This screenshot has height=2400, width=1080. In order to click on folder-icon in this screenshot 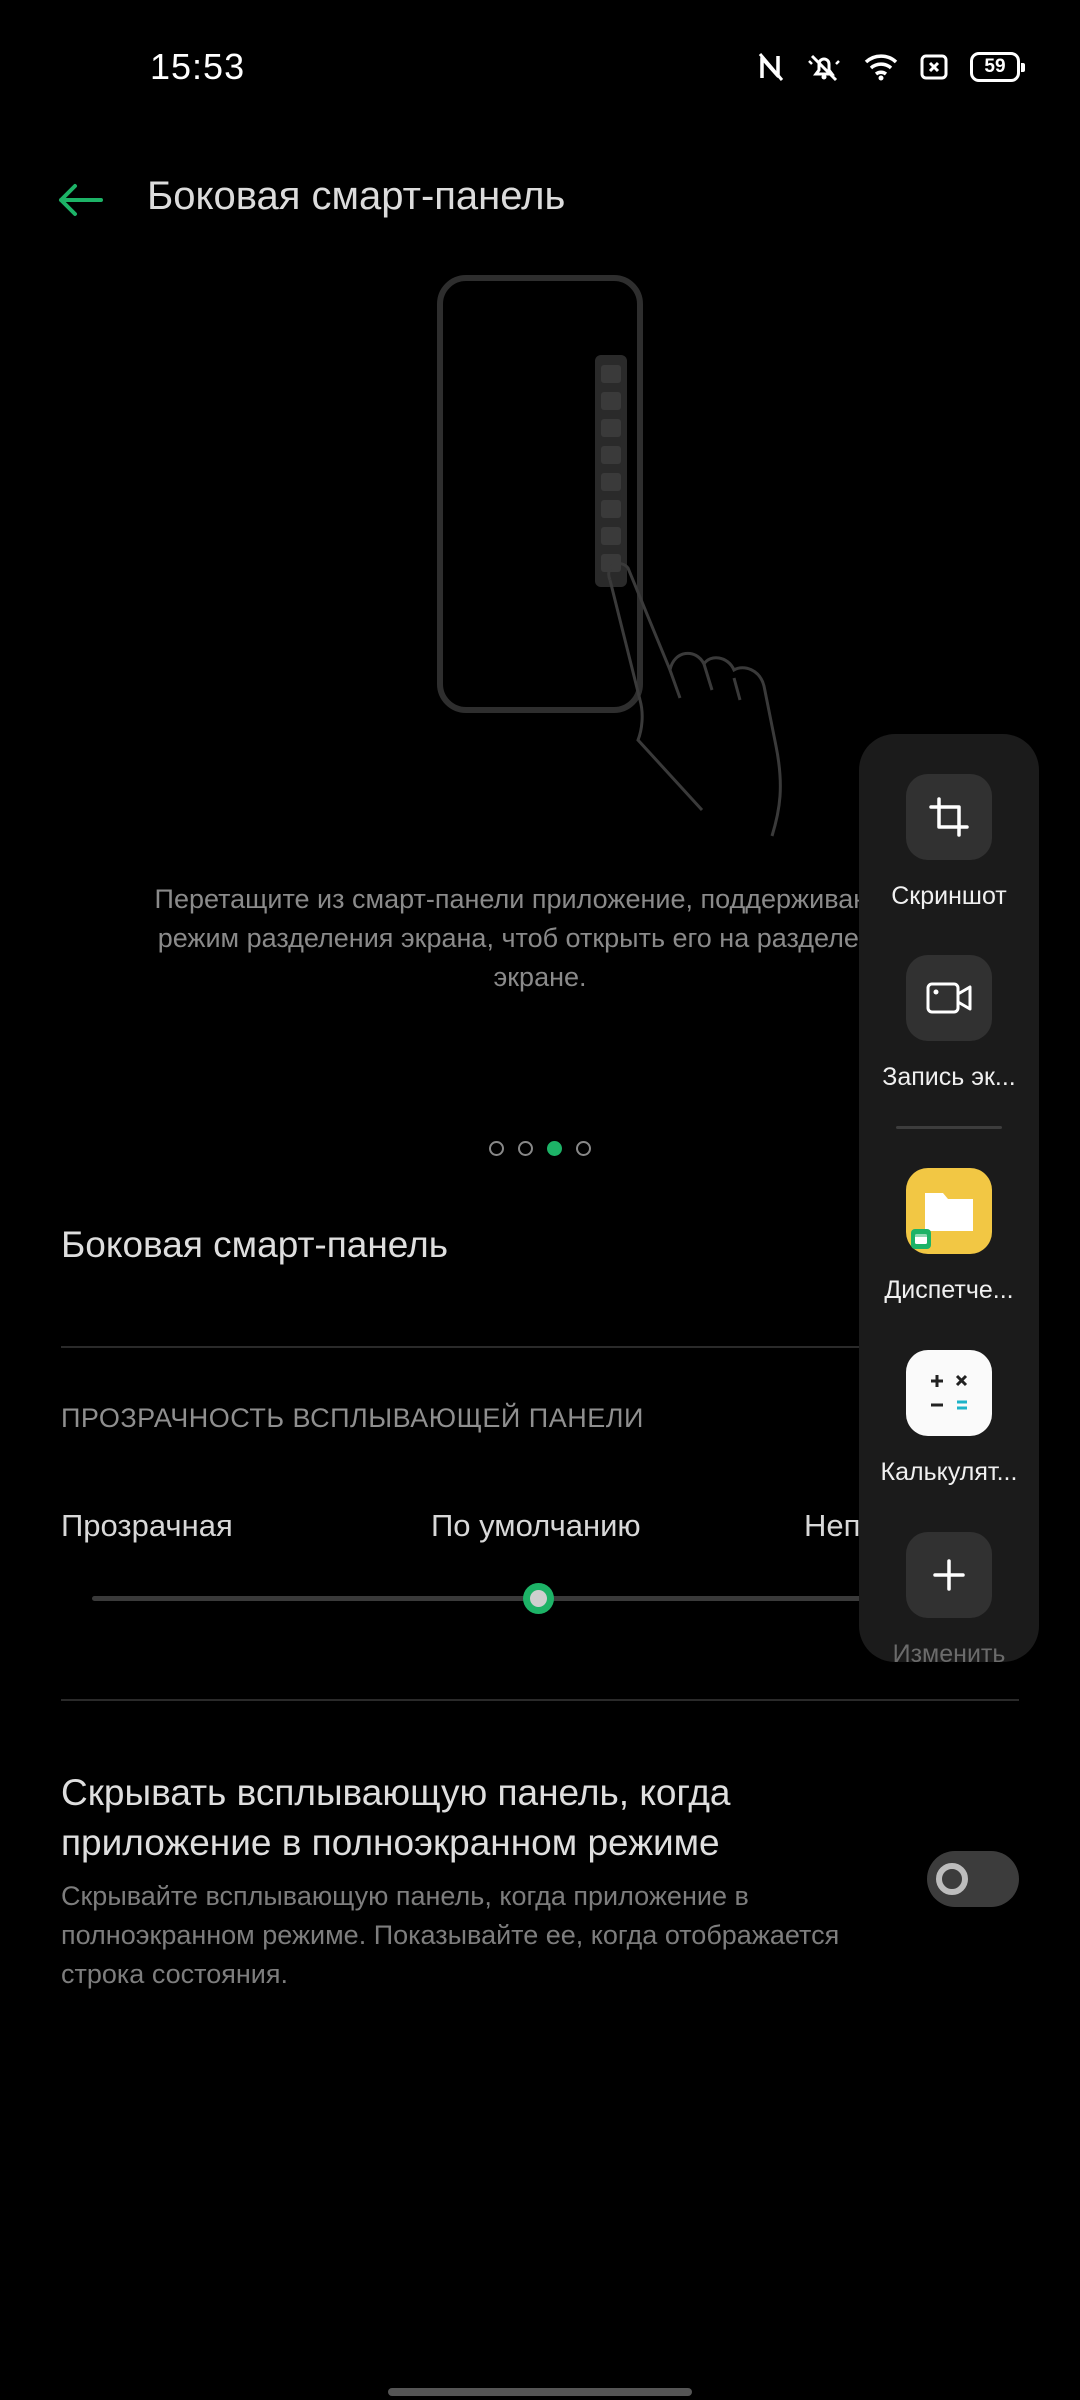, I will do `click(949, 1211)`.